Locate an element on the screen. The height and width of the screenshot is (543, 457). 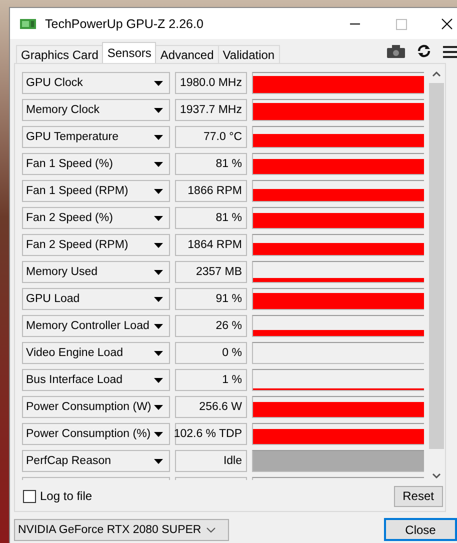
sensor-value: 1866 RPM is located at coordinates (211, 191).